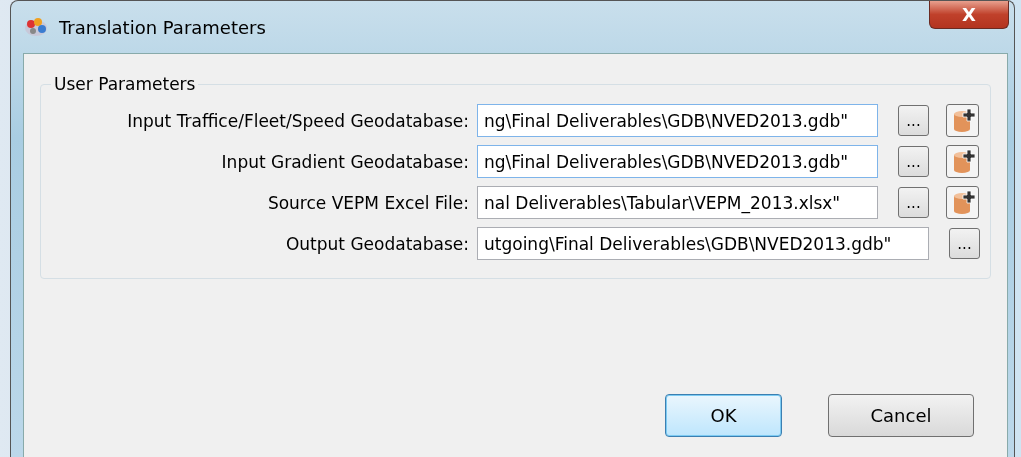 This screenshot has height=457, width=1021. Describe the element at coordinates (298, 120) in the screenshot. I see `field-label: Input Traffice/Fleet/Speed Geodatabase:` at that location.